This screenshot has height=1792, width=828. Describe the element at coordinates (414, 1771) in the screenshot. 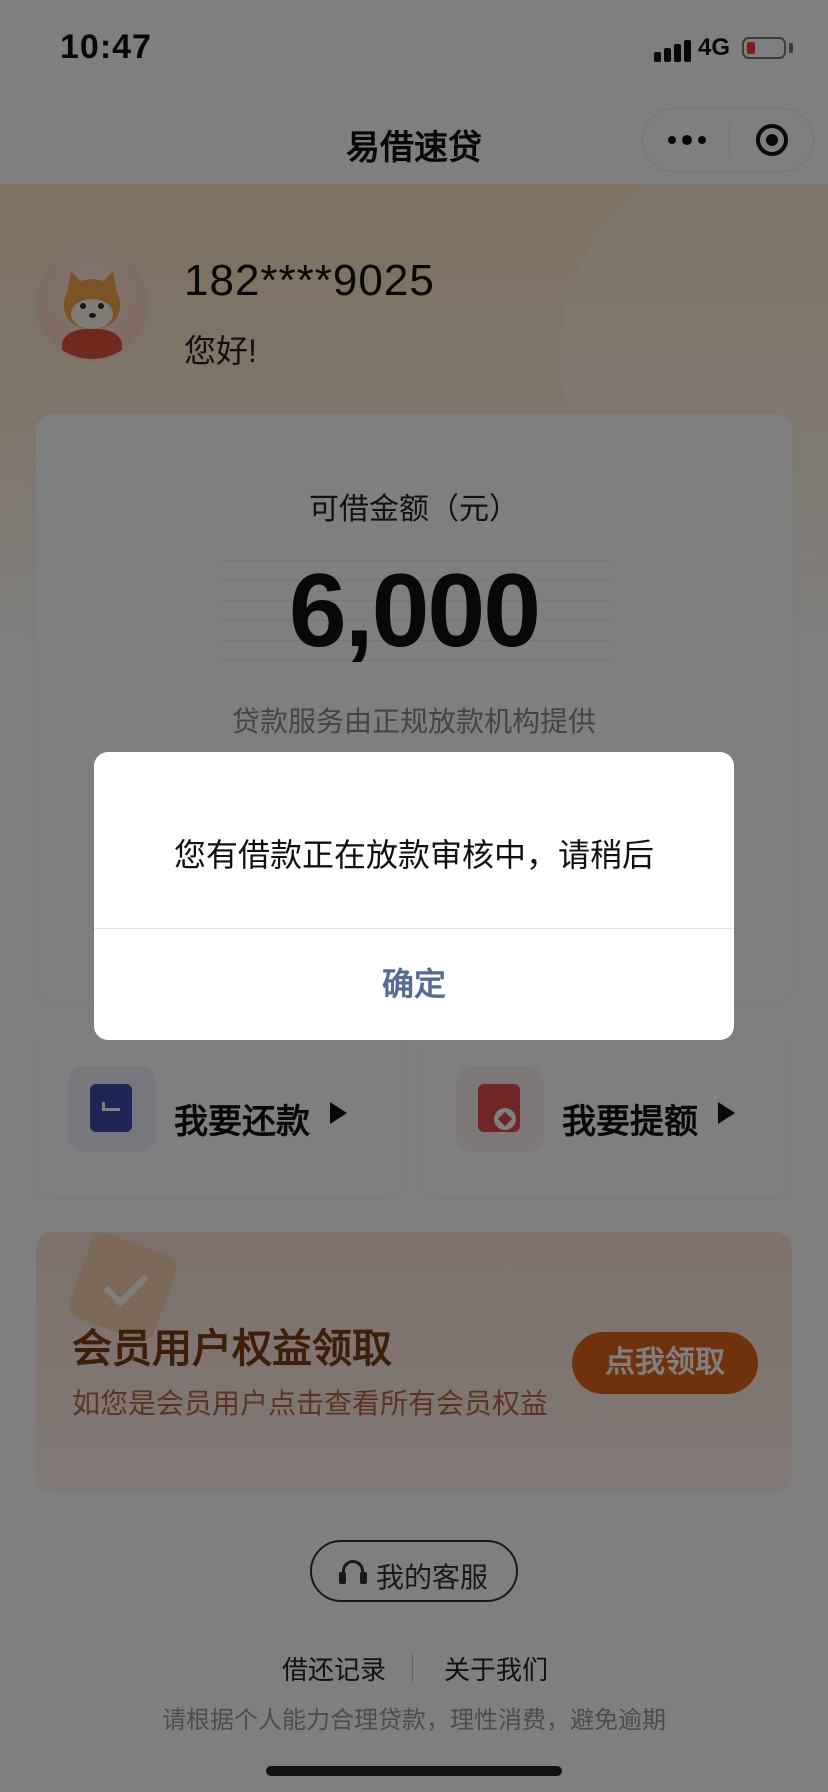

I see `home-indicator` at that location.